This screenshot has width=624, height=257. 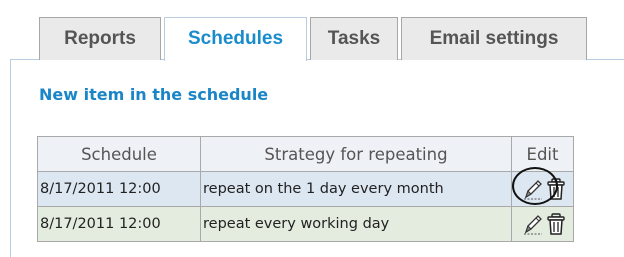 What do you see at coordinates (354, 38) in the screenshot?
I see `tab-tasks: Tasks` at bounding box center [354, 38].